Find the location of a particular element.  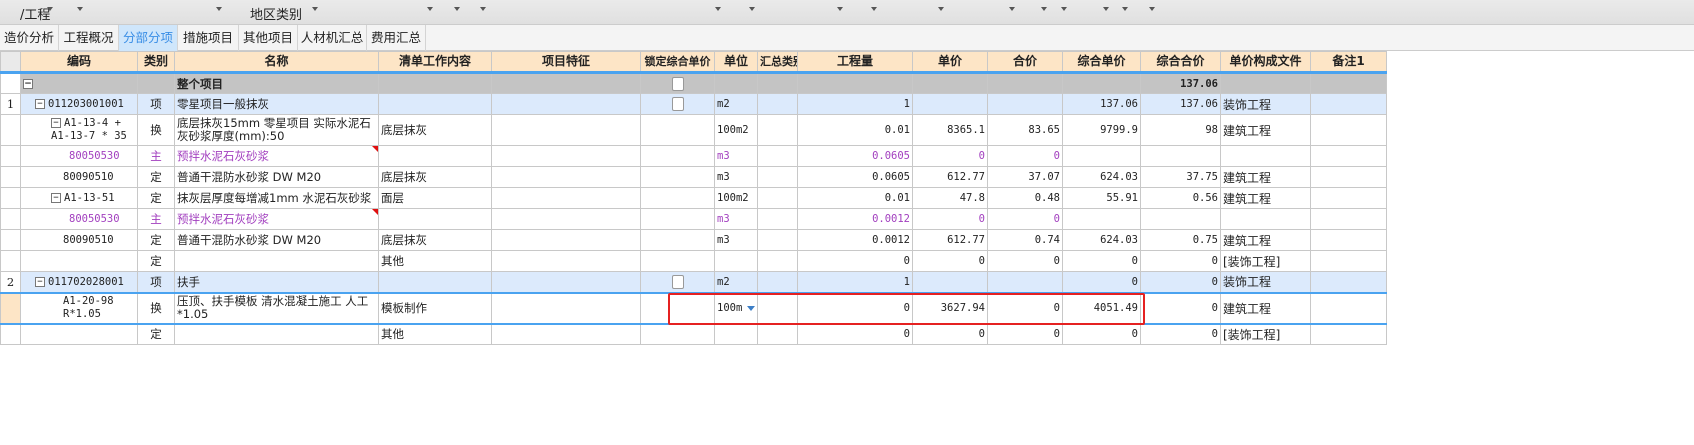

quantity-cell: 0.0605 is located at coordinates (855, 156).